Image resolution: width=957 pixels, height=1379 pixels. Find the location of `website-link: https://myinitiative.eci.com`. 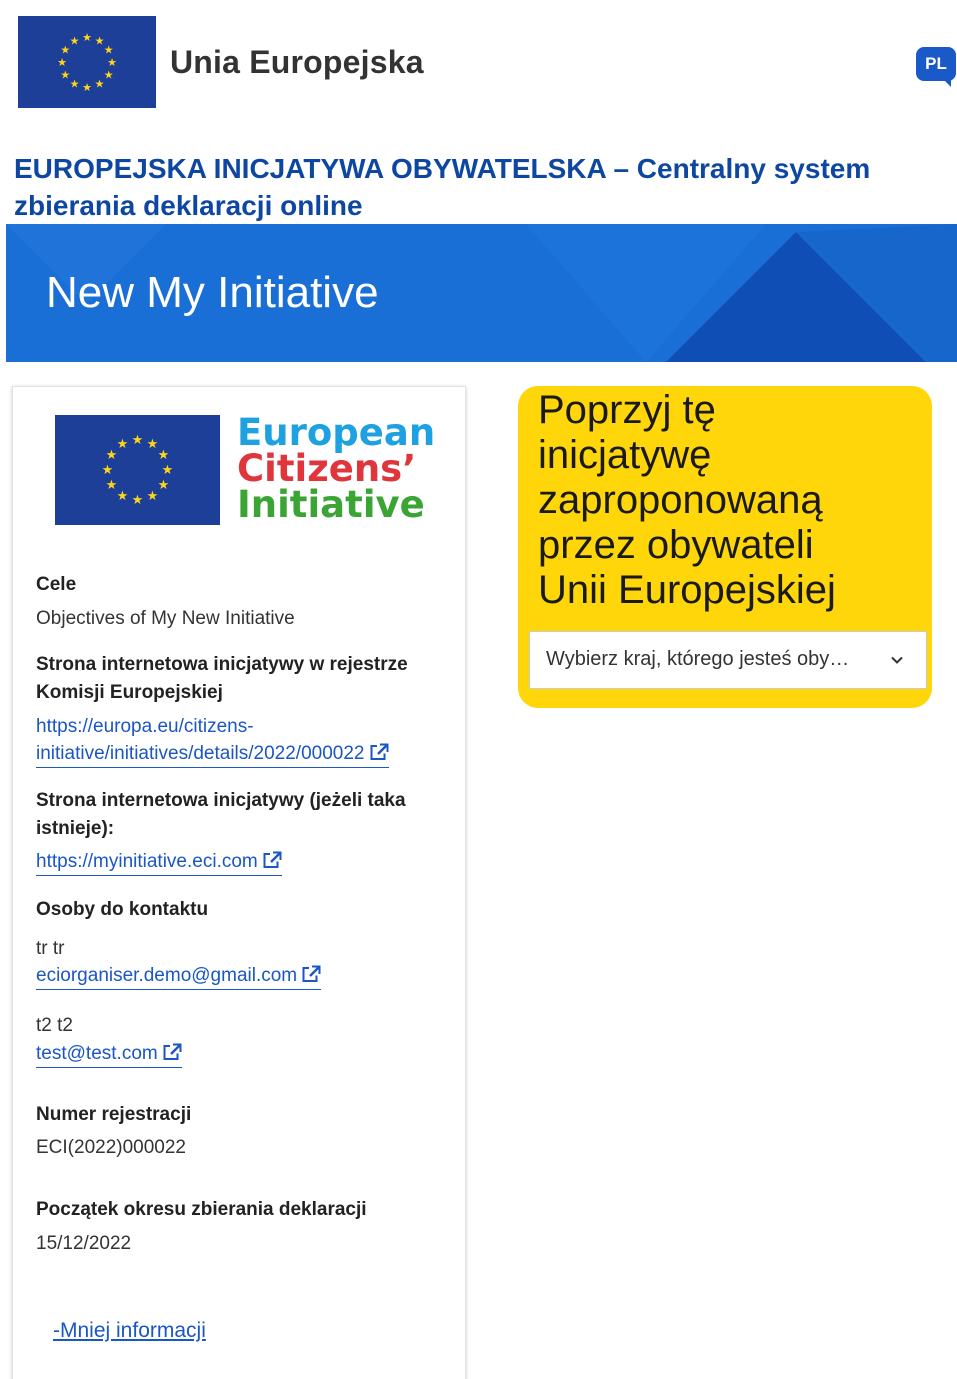

website-link: https://myinitiative.eci.com is located at coordinates (159, 862).